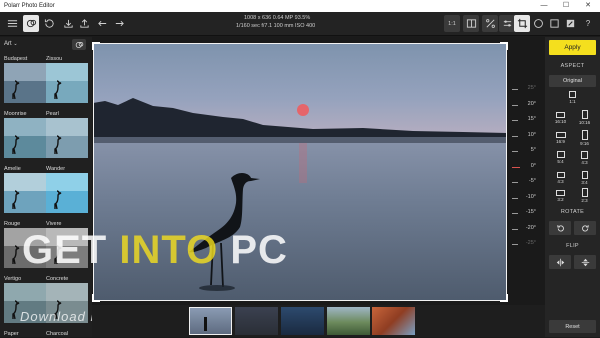 This screenshot has height=338, width=600. What do you see at coordinates (452, 23) in the screenshot?
I see `zoom-1to1-button: 1:1` at bounding box center [452, 23].